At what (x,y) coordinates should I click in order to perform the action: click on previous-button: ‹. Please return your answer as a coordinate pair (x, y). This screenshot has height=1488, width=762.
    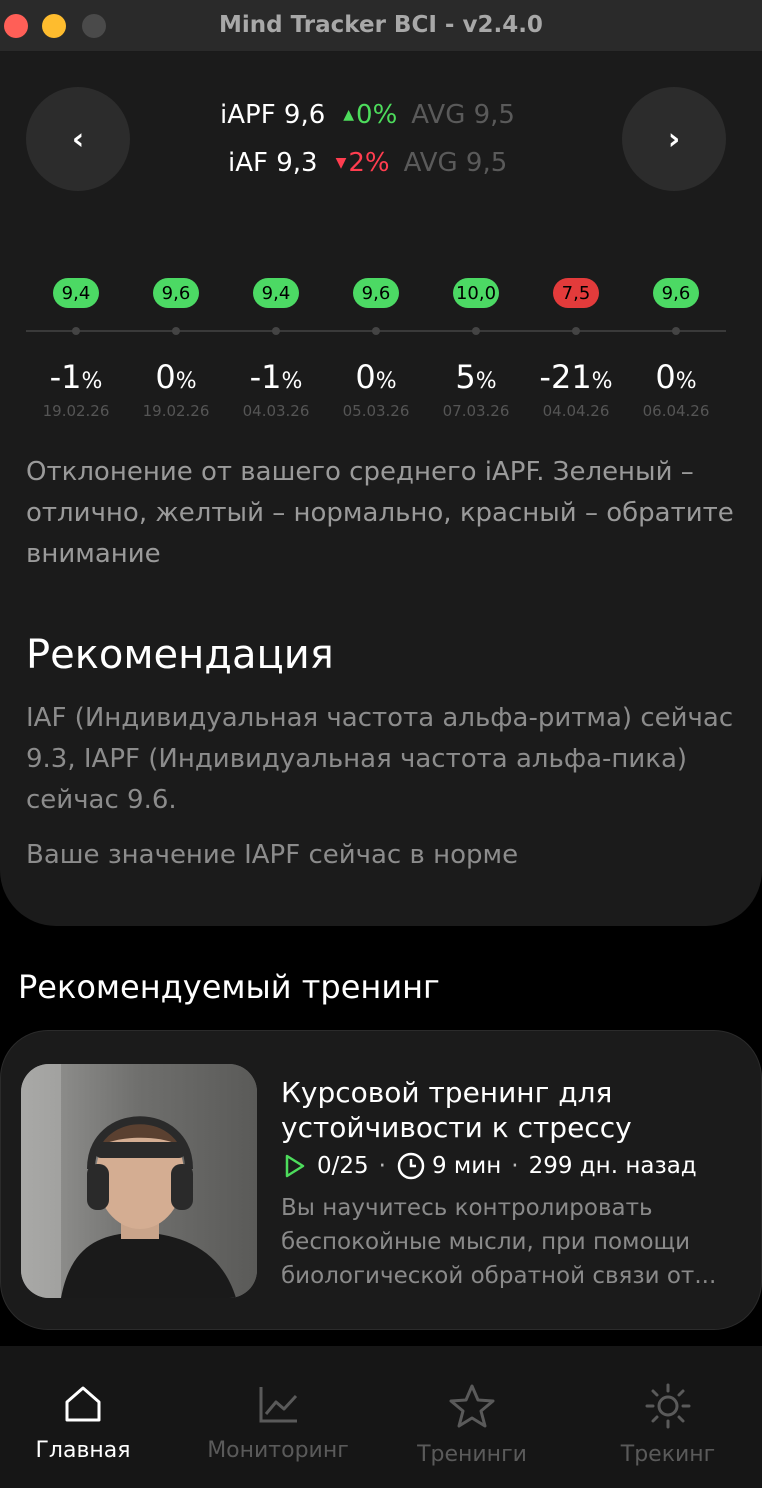
    Looking at the image, I should click on (78, 139).